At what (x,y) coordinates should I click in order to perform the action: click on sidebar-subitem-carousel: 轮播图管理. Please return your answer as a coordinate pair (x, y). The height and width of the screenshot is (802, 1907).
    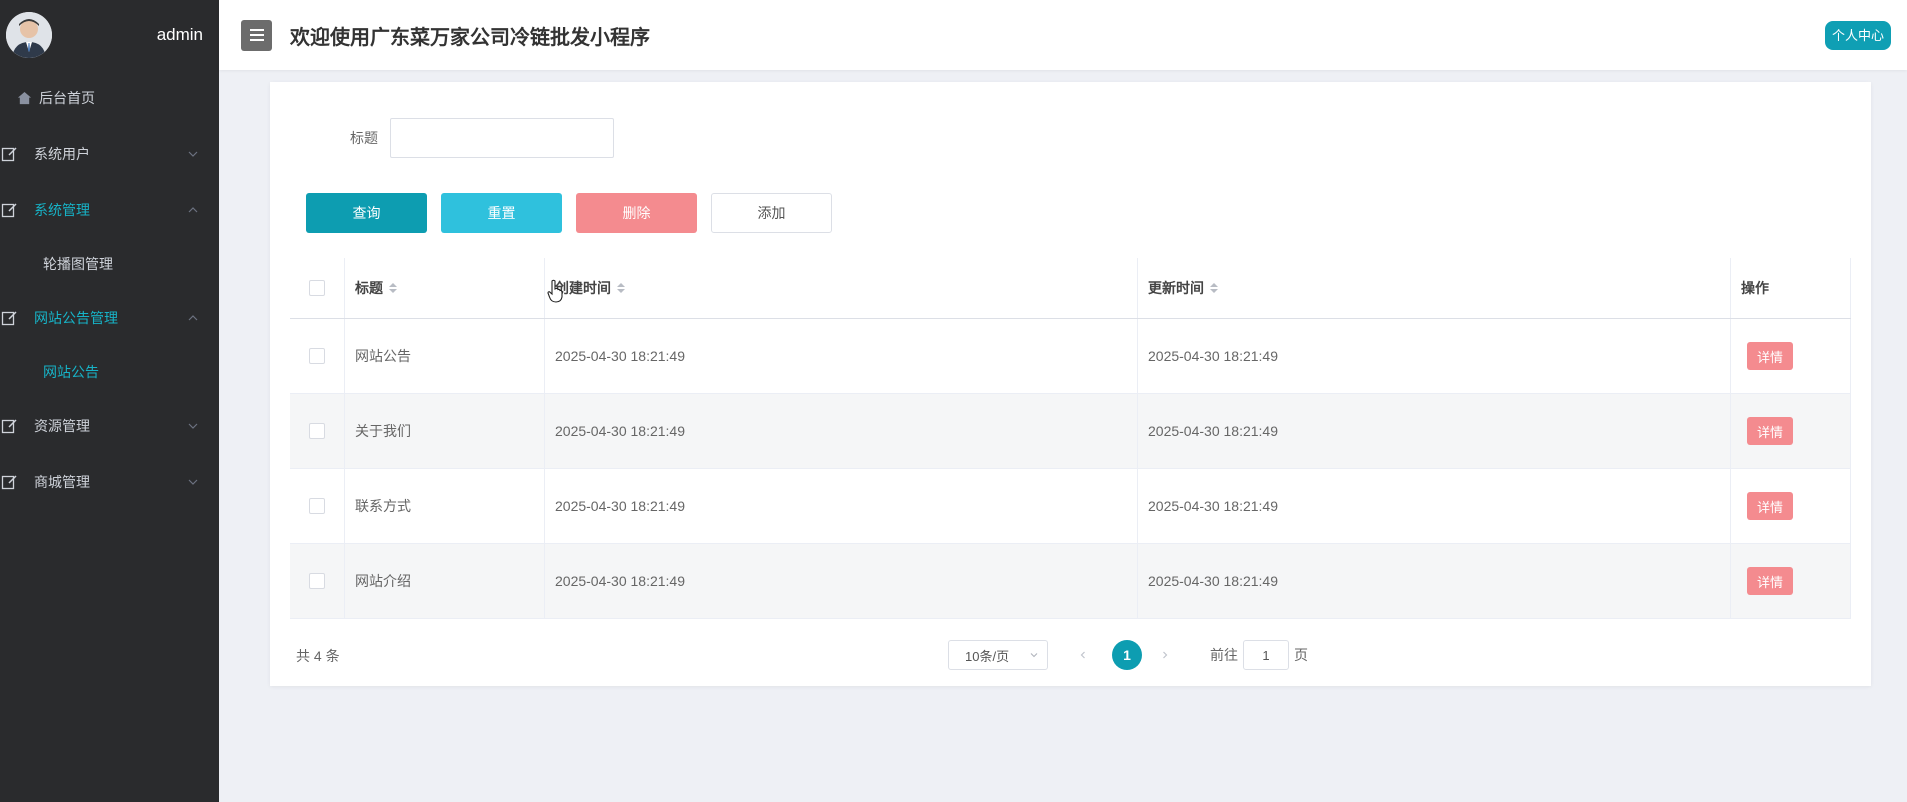
    Looking at the image, I should click on (109, 264).